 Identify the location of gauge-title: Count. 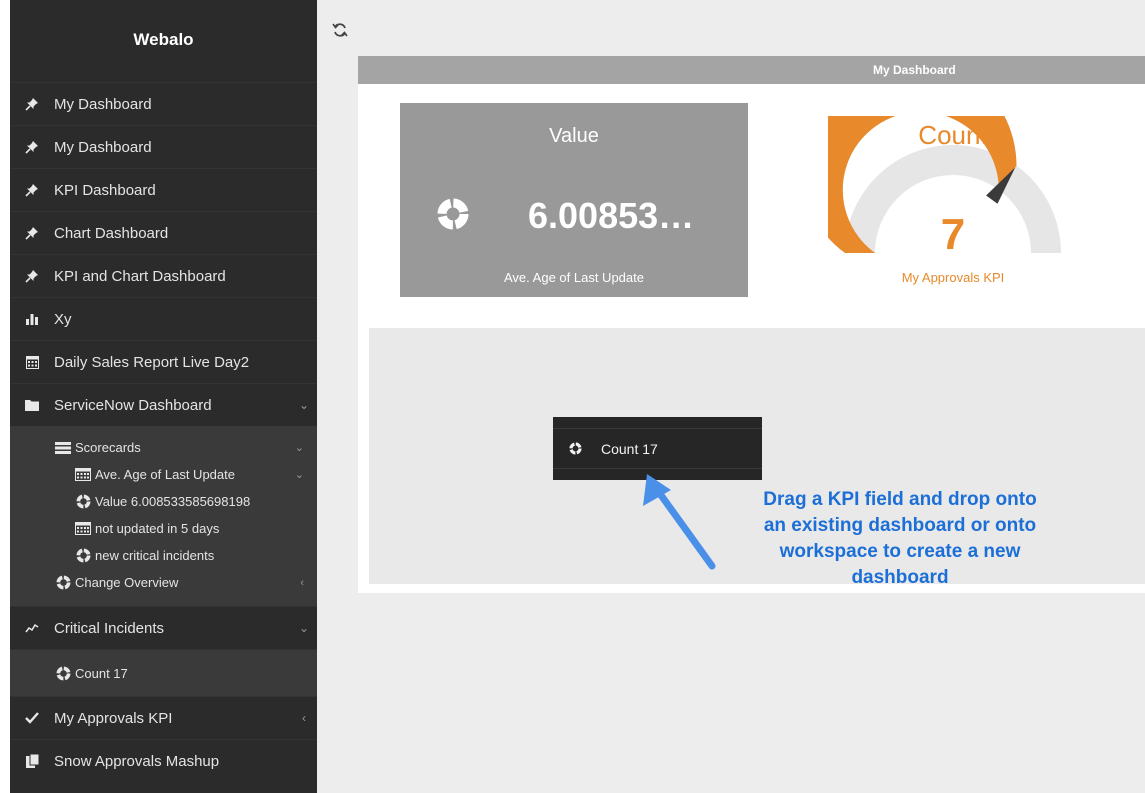
(953, 135).